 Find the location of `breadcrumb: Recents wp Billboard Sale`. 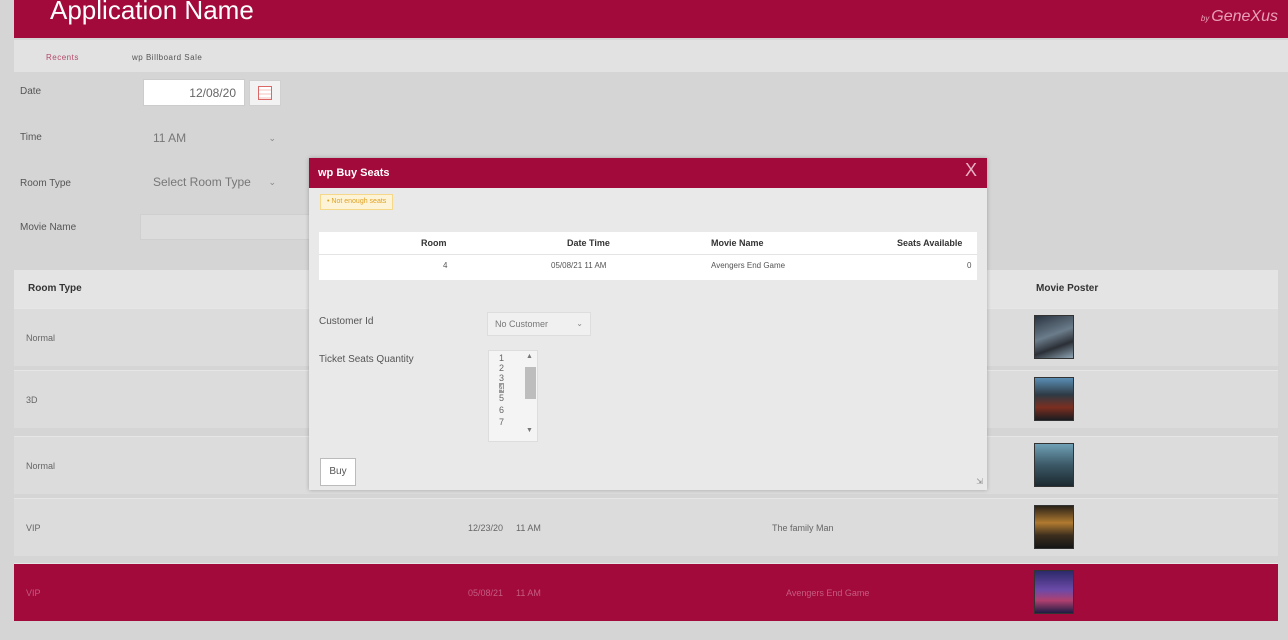

breadcrumb: Recents wp Billboard Sale is located at coordinates (651, 56).